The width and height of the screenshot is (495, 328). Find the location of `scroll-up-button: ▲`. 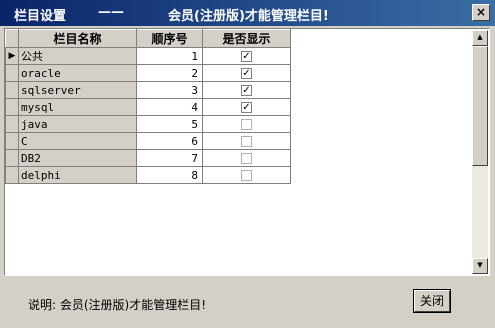

scroll-up-button: ▲ is located at coordinates (480, 38).